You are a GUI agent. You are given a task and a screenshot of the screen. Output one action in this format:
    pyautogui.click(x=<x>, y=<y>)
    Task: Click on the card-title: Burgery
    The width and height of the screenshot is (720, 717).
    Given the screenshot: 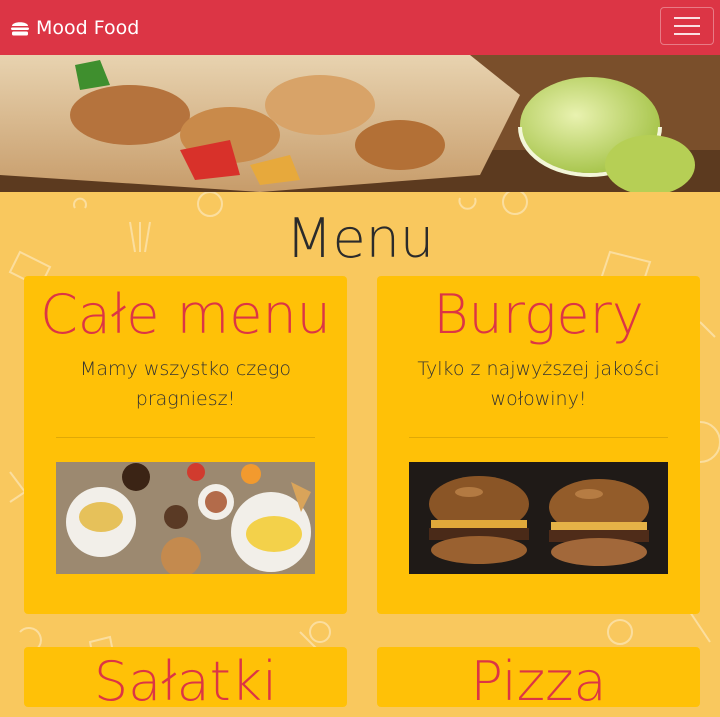 What is the action you would take?
    pyautogui.click(x=538, y=314)
    